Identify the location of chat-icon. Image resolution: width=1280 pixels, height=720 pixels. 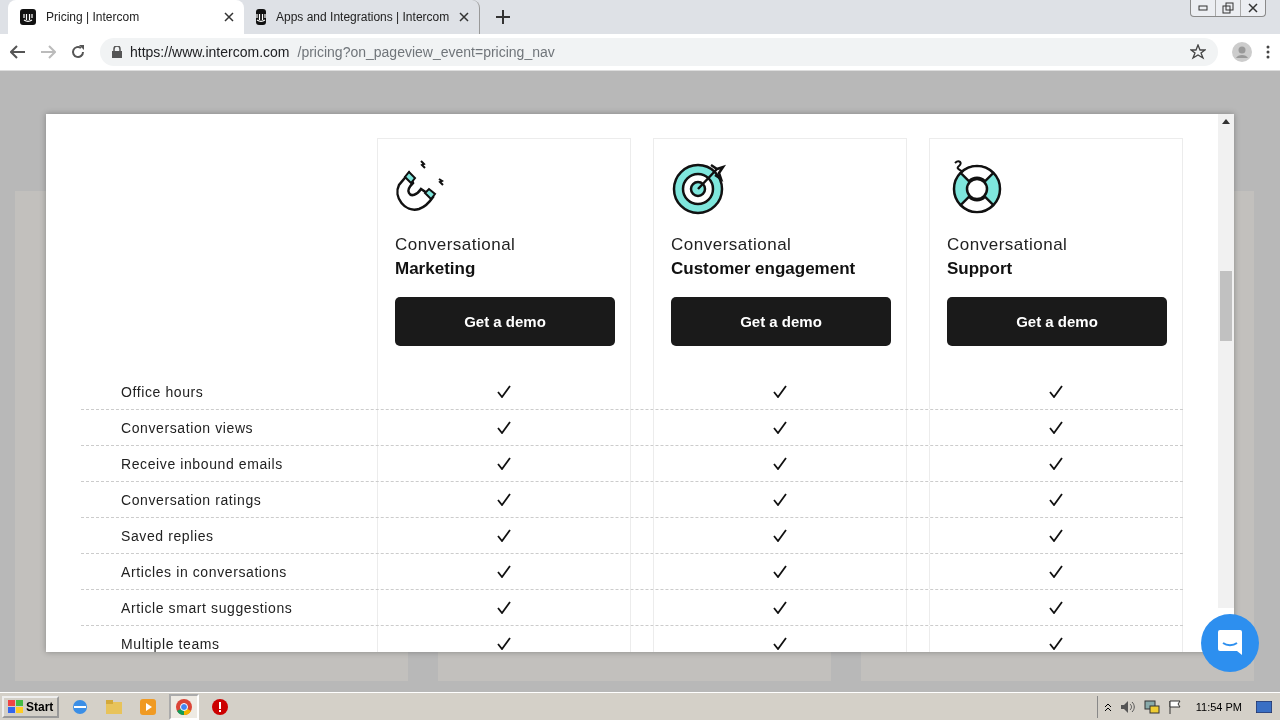
(1230, 643).